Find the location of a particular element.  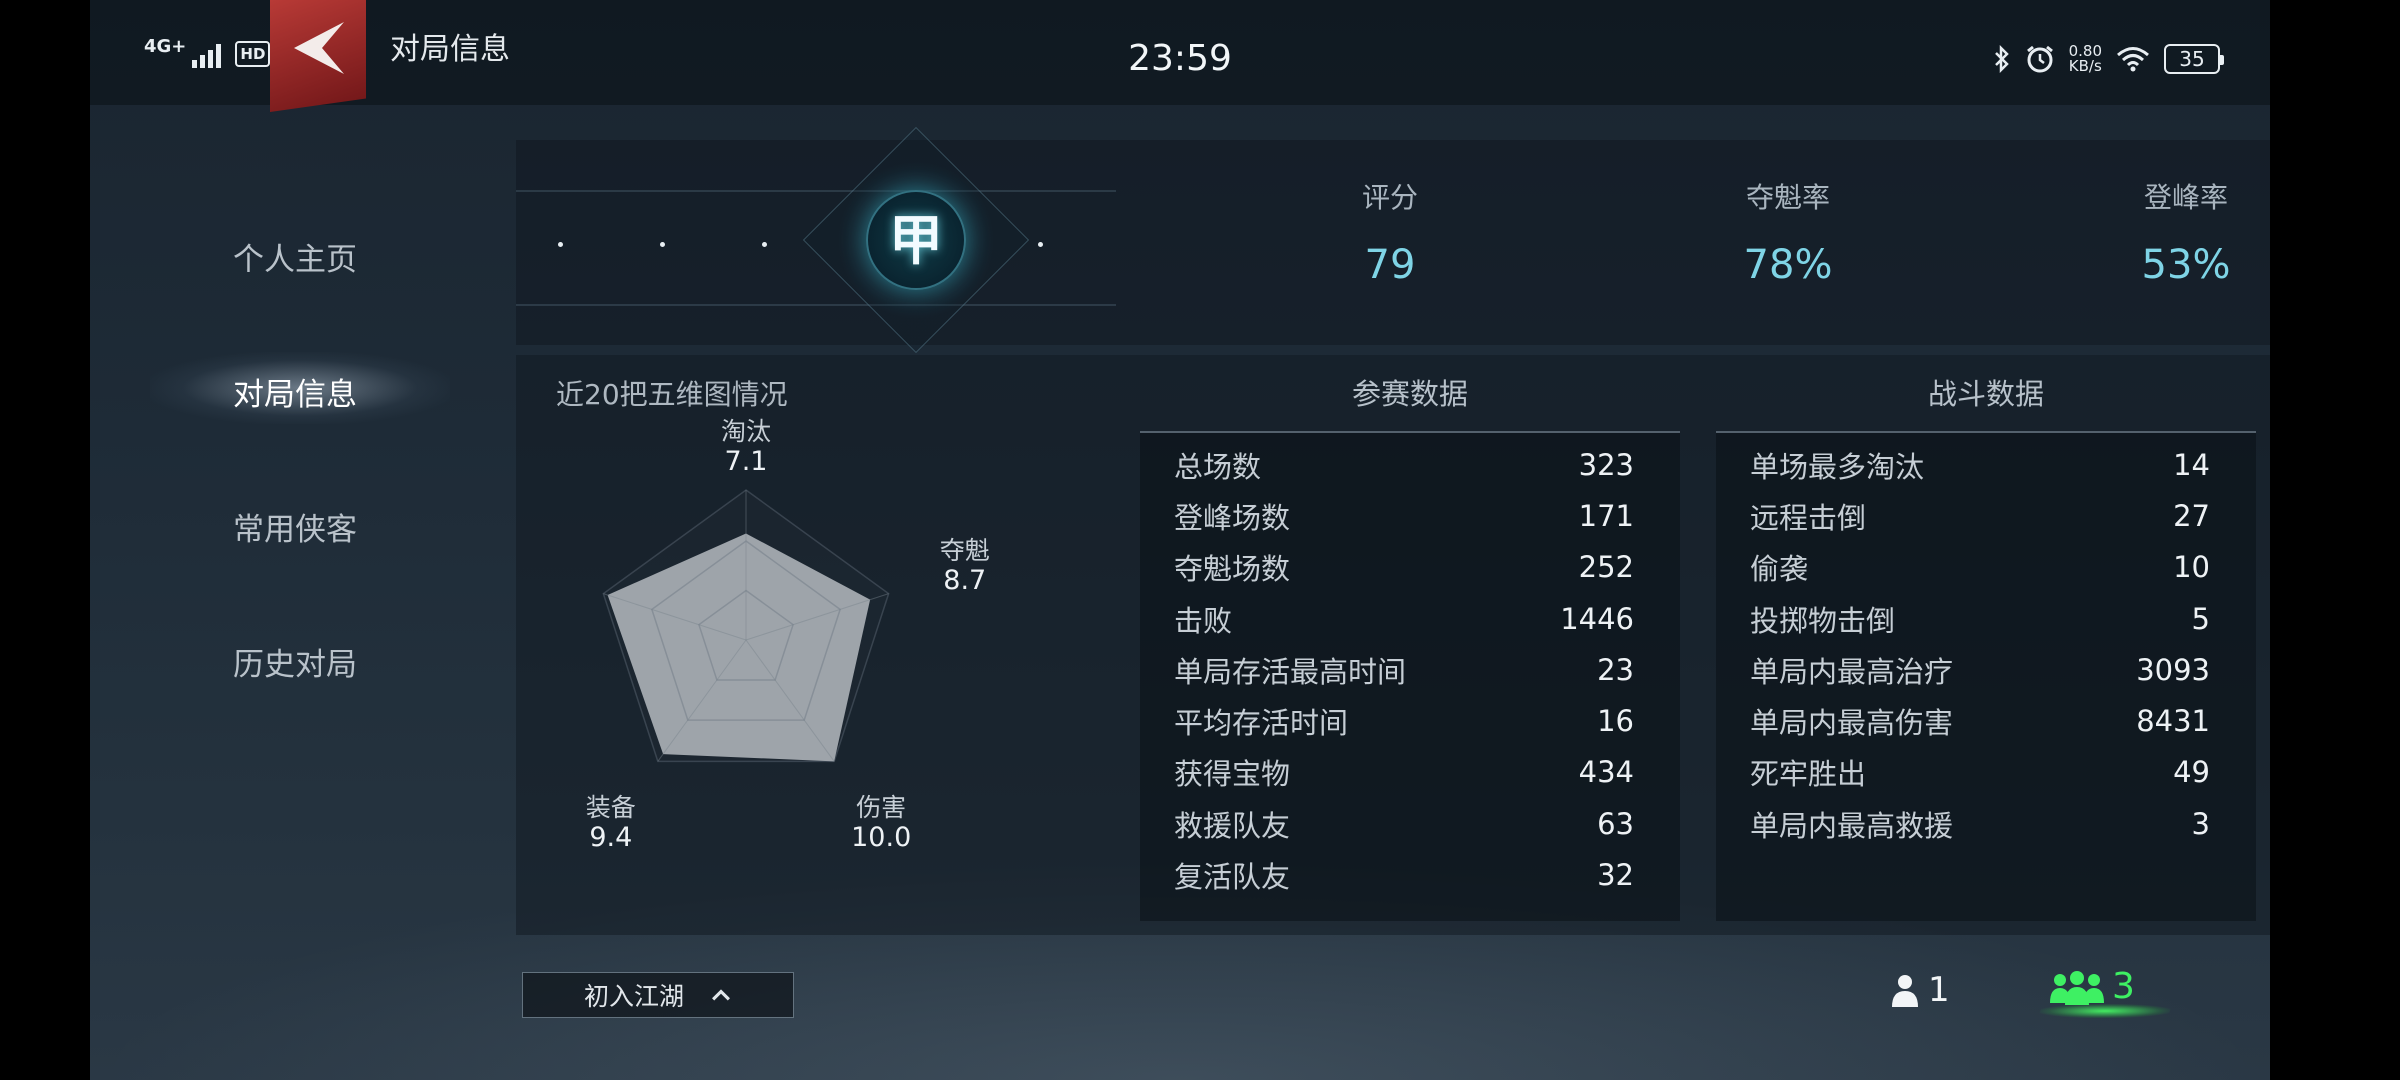

alarm-icon is located at coordinates (2039, 59).